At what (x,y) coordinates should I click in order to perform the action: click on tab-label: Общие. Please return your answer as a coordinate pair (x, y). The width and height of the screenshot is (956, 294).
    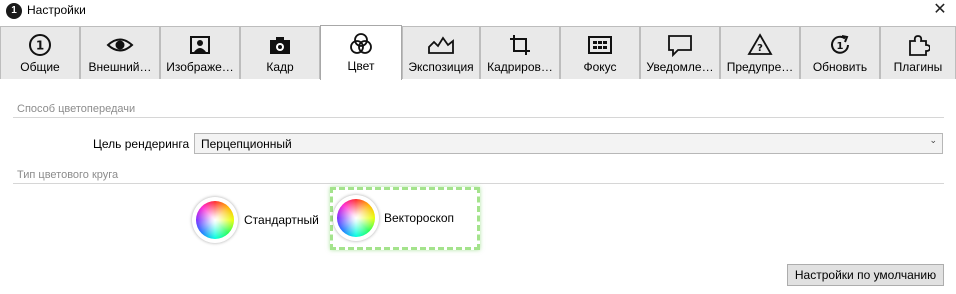
    Looking at the image, I should click on (40, 67).